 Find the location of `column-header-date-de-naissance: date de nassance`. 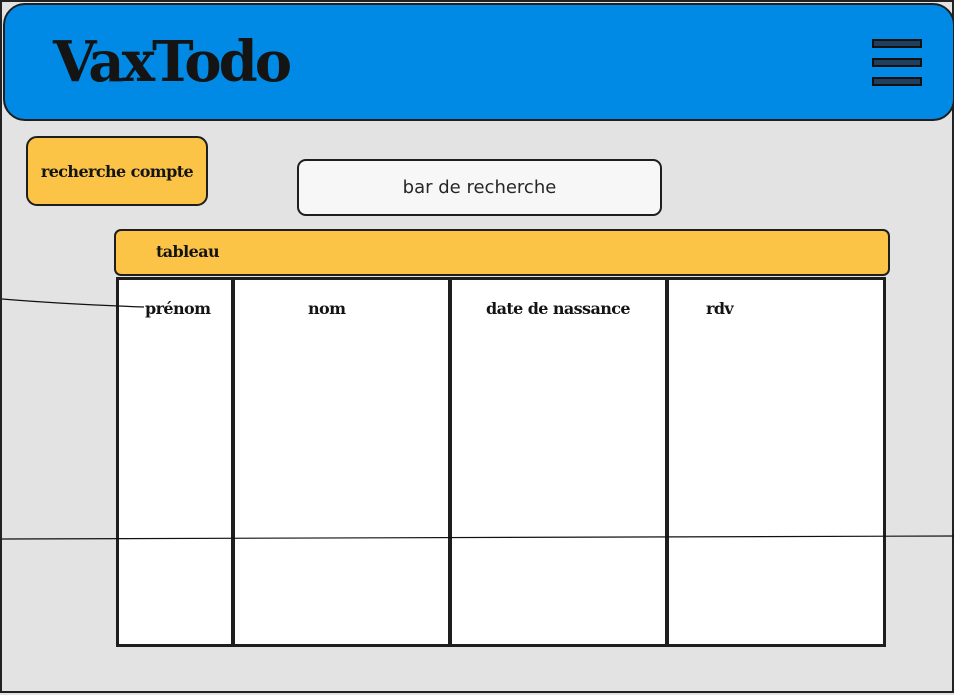

column-header-date-de-naissance: date de nassance is located at coordinates (558, 308).